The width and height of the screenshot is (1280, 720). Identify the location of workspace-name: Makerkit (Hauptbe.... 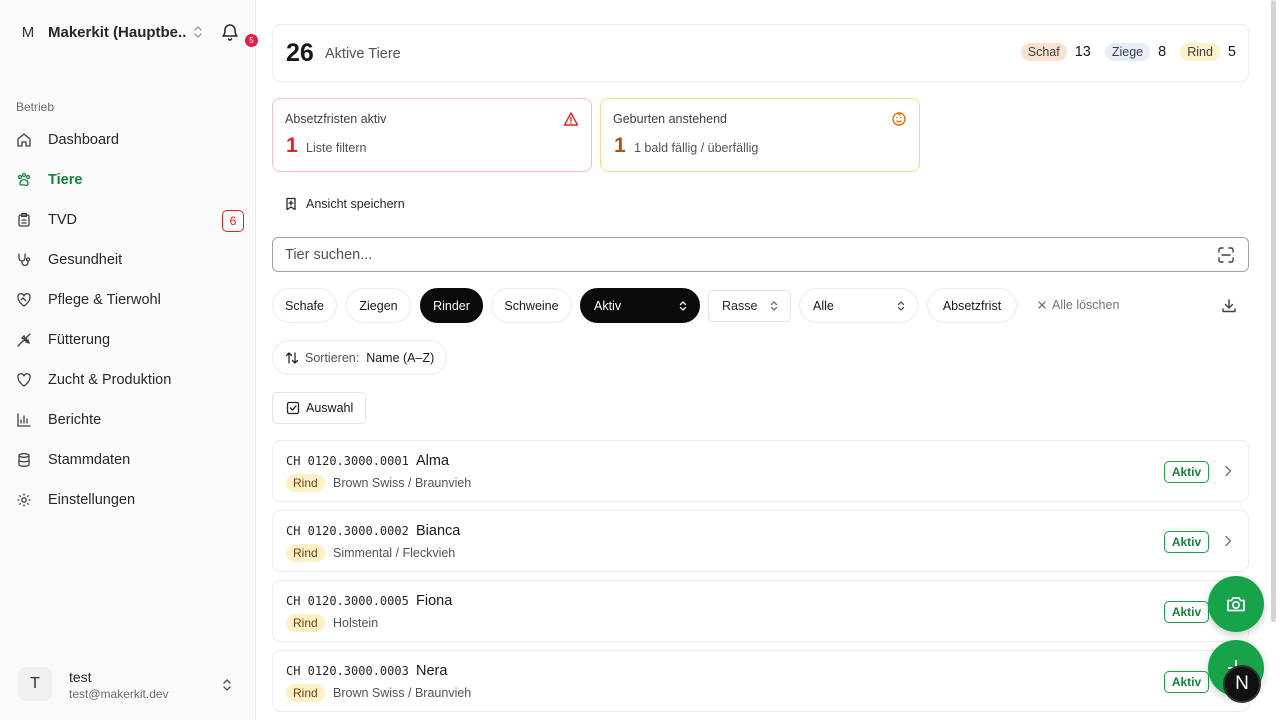
(117, 32).